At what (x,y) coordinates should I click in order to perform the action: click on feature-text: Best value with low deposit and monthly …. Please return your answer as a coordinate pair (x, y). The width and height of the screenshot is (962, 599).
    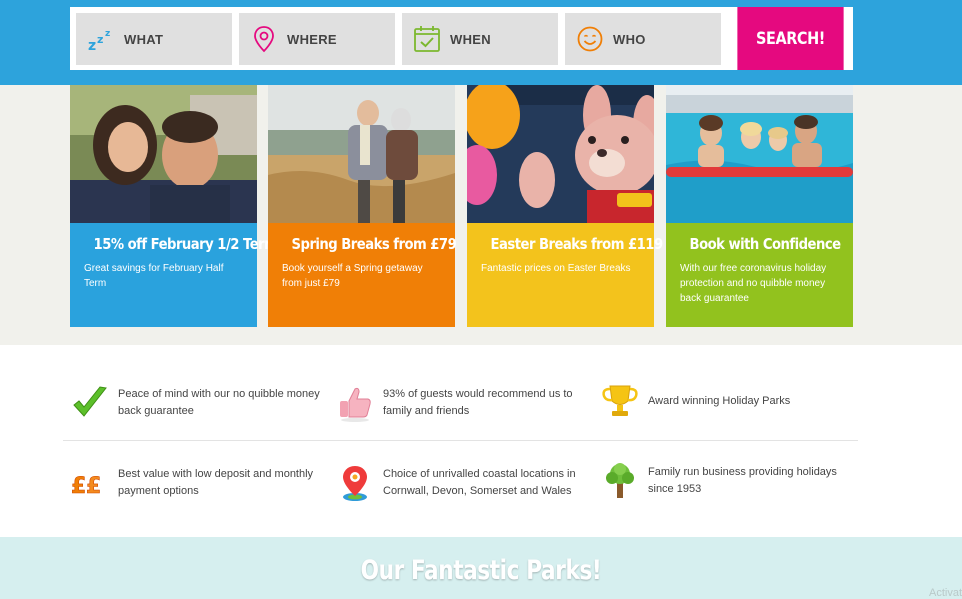
    Looking at the image, I should click on (216, 482).